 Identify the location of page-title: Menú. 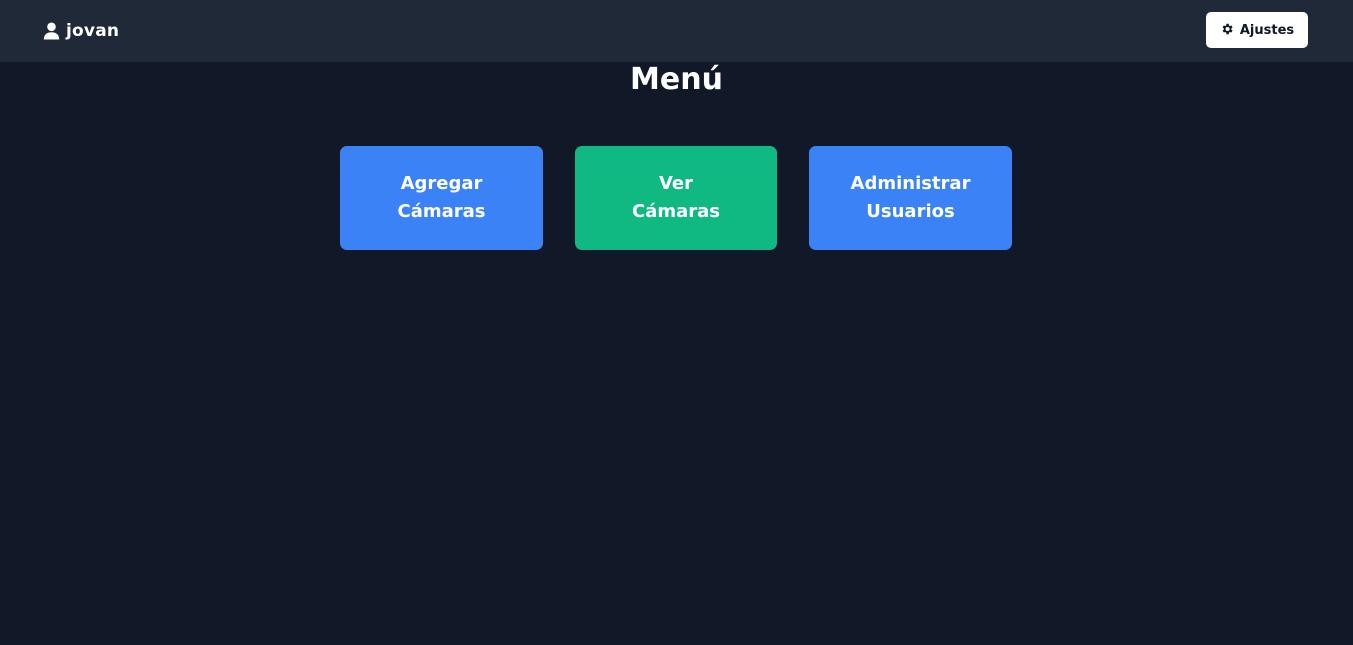
(676, 79).